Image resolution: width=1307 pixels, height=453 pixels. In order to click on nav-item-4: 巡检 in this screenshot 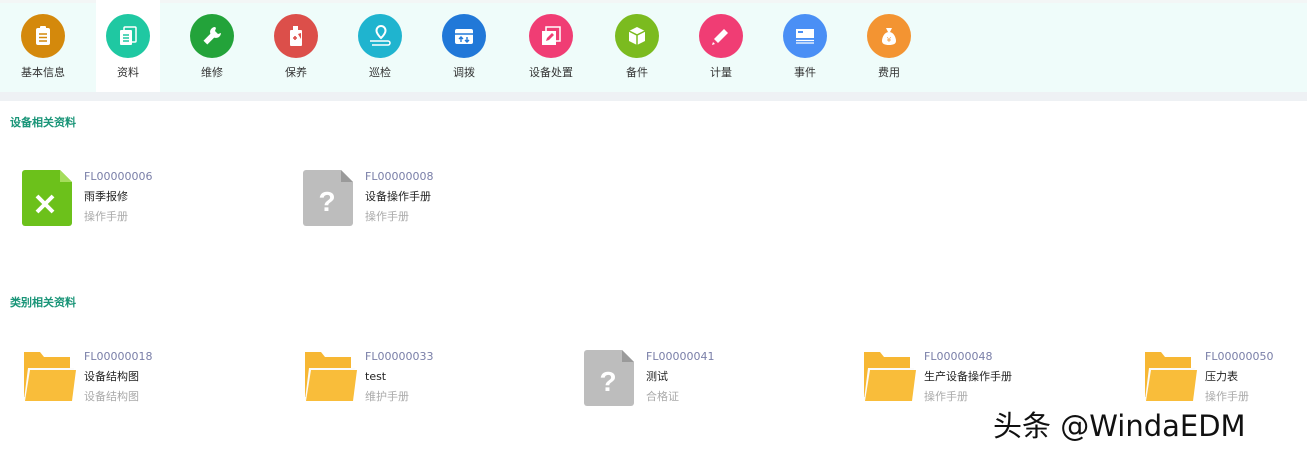, I will do `click(380, 46)`.